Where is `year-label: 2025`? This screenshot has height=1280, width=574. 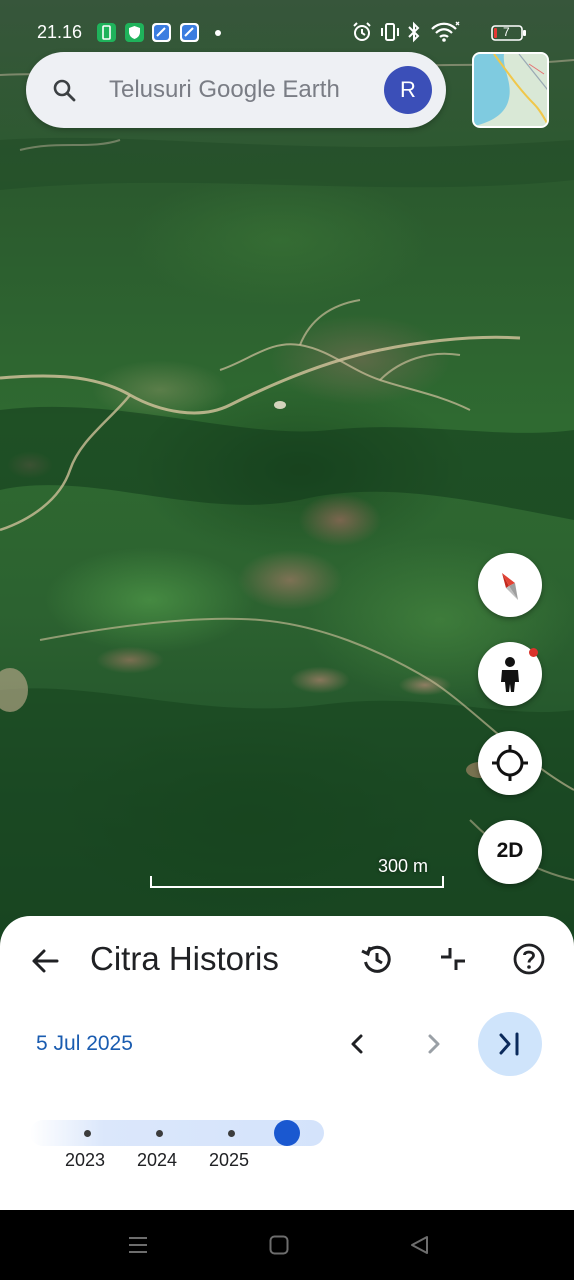 year-label: 2025 is located at coordinates (229, 1160).